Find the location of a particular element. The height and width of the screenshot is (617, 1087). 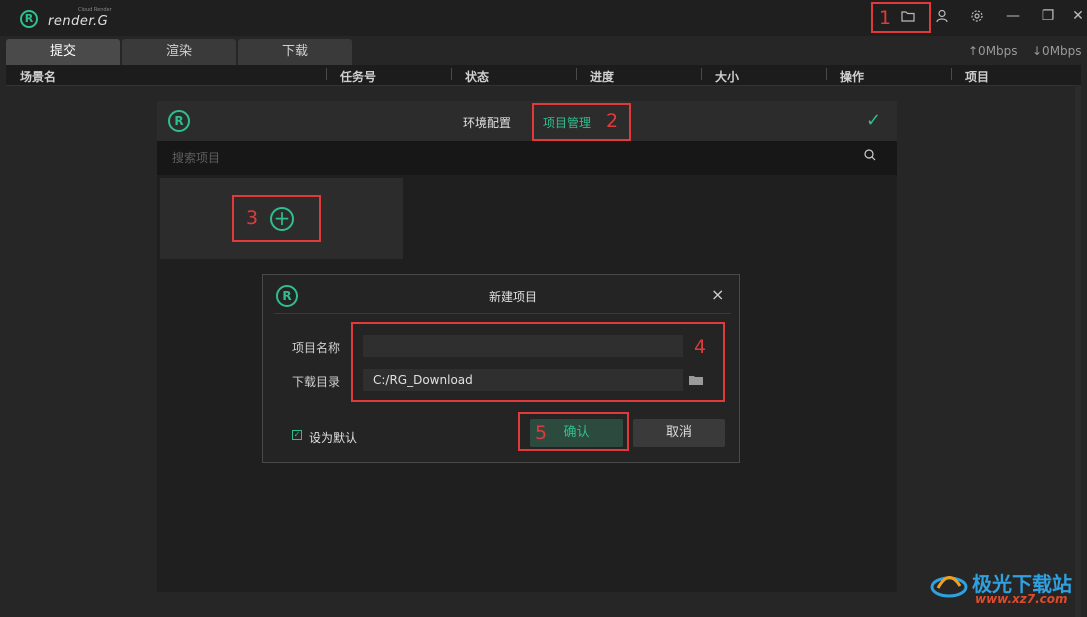

table-header is located at coordinates (543, 75).